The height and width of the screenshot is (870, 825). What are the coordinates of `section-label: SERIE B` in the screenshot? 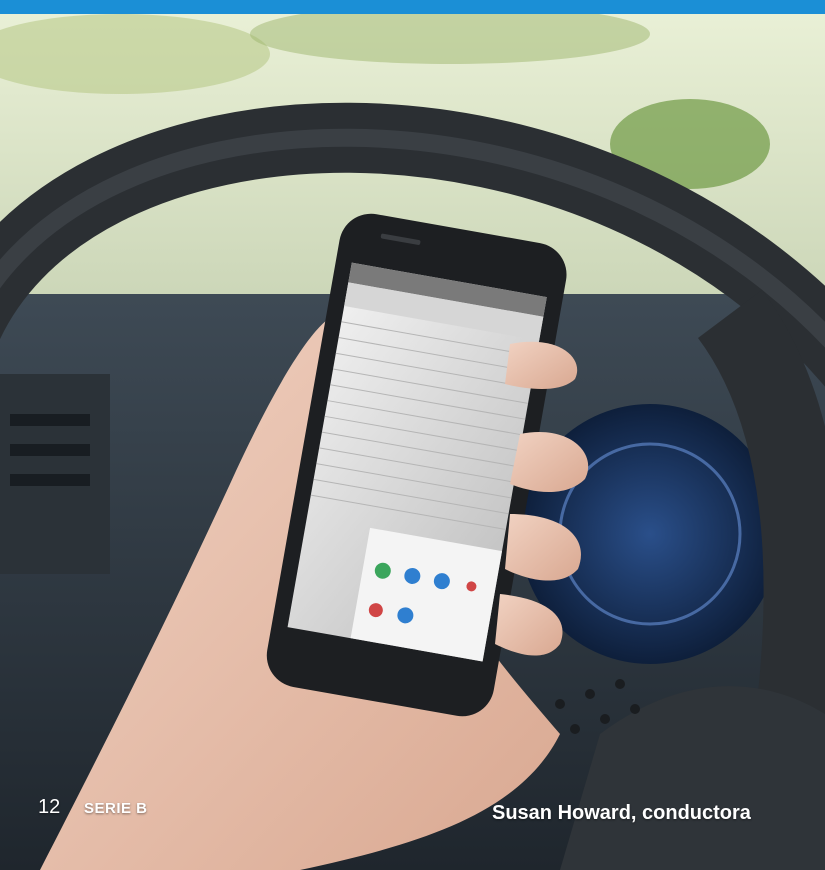 It's located at (116, 808).